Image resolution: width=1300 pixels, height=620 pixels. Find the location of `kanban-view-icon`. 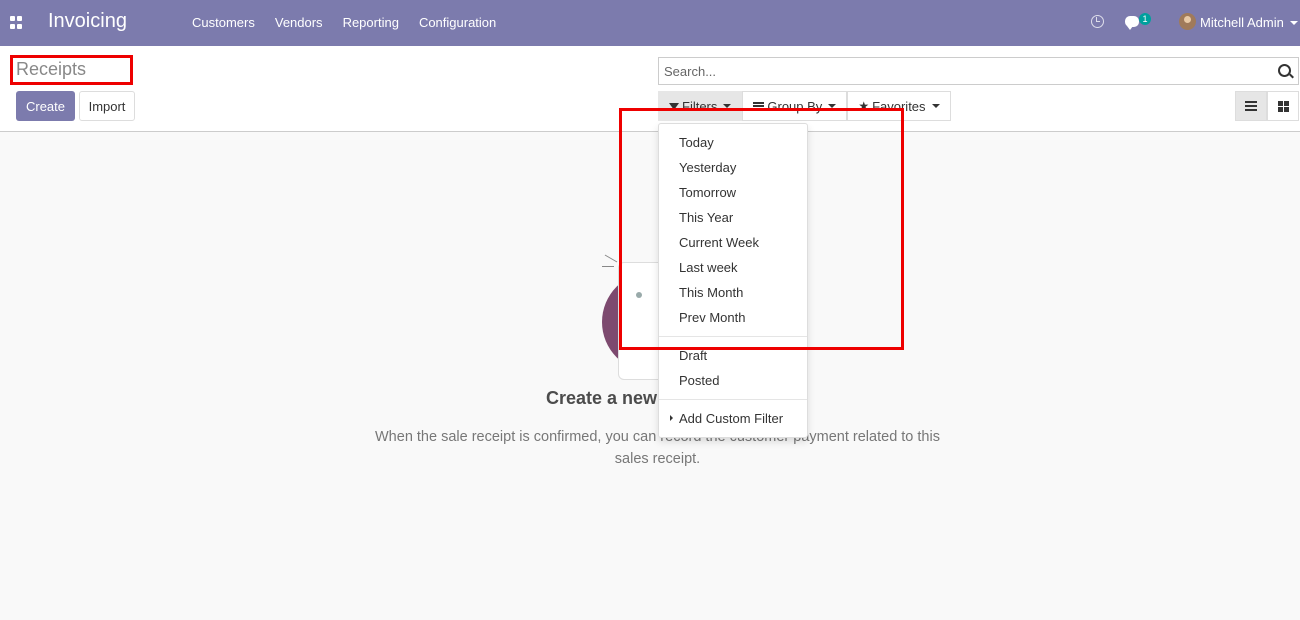

kanban-view-icon is located at coordinates (1283, 106).